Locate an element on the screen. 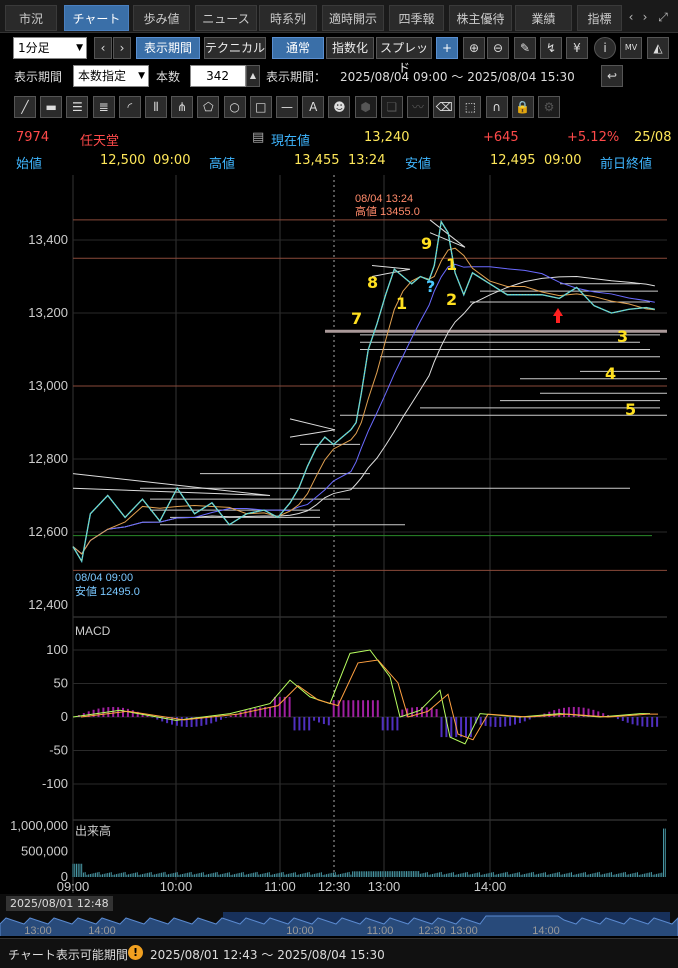 This screenshot has height=968, width=678. tab-shikiho: 四季報 is located at coordinates (416, 18).